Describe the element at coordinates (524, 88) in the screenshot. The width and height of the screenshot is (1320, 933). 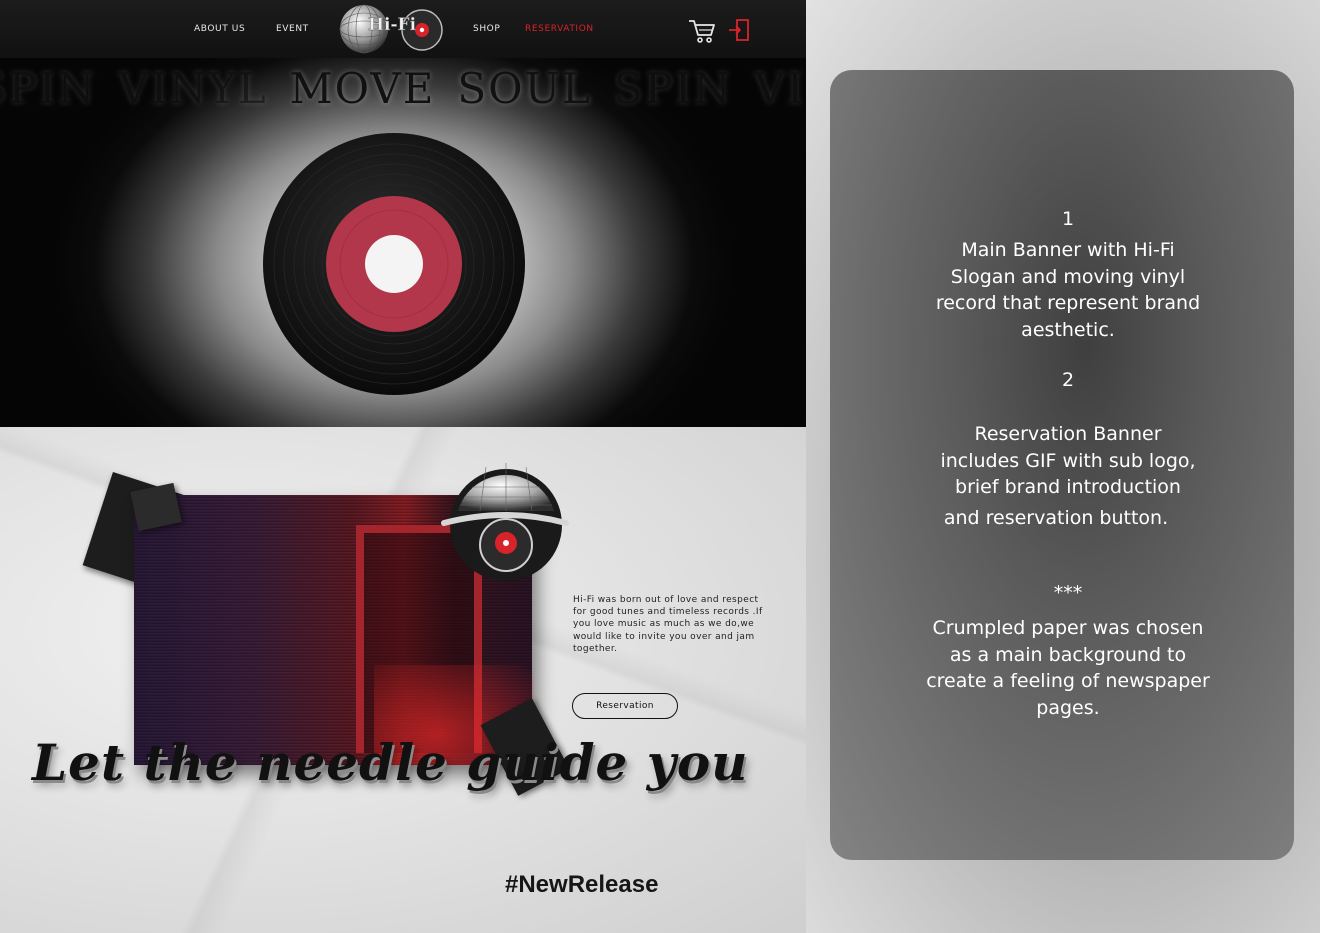
I see `slogan-word: SOUL` at that location.